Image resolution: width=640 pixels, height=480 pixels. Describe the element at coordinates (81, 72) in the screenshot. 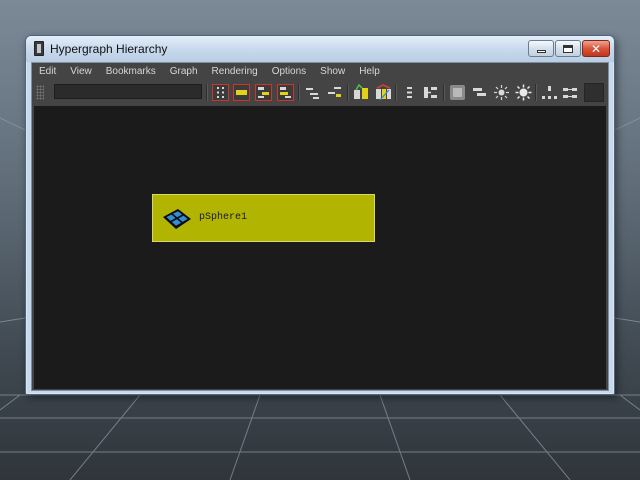

I see `menu-view: View` at that location.